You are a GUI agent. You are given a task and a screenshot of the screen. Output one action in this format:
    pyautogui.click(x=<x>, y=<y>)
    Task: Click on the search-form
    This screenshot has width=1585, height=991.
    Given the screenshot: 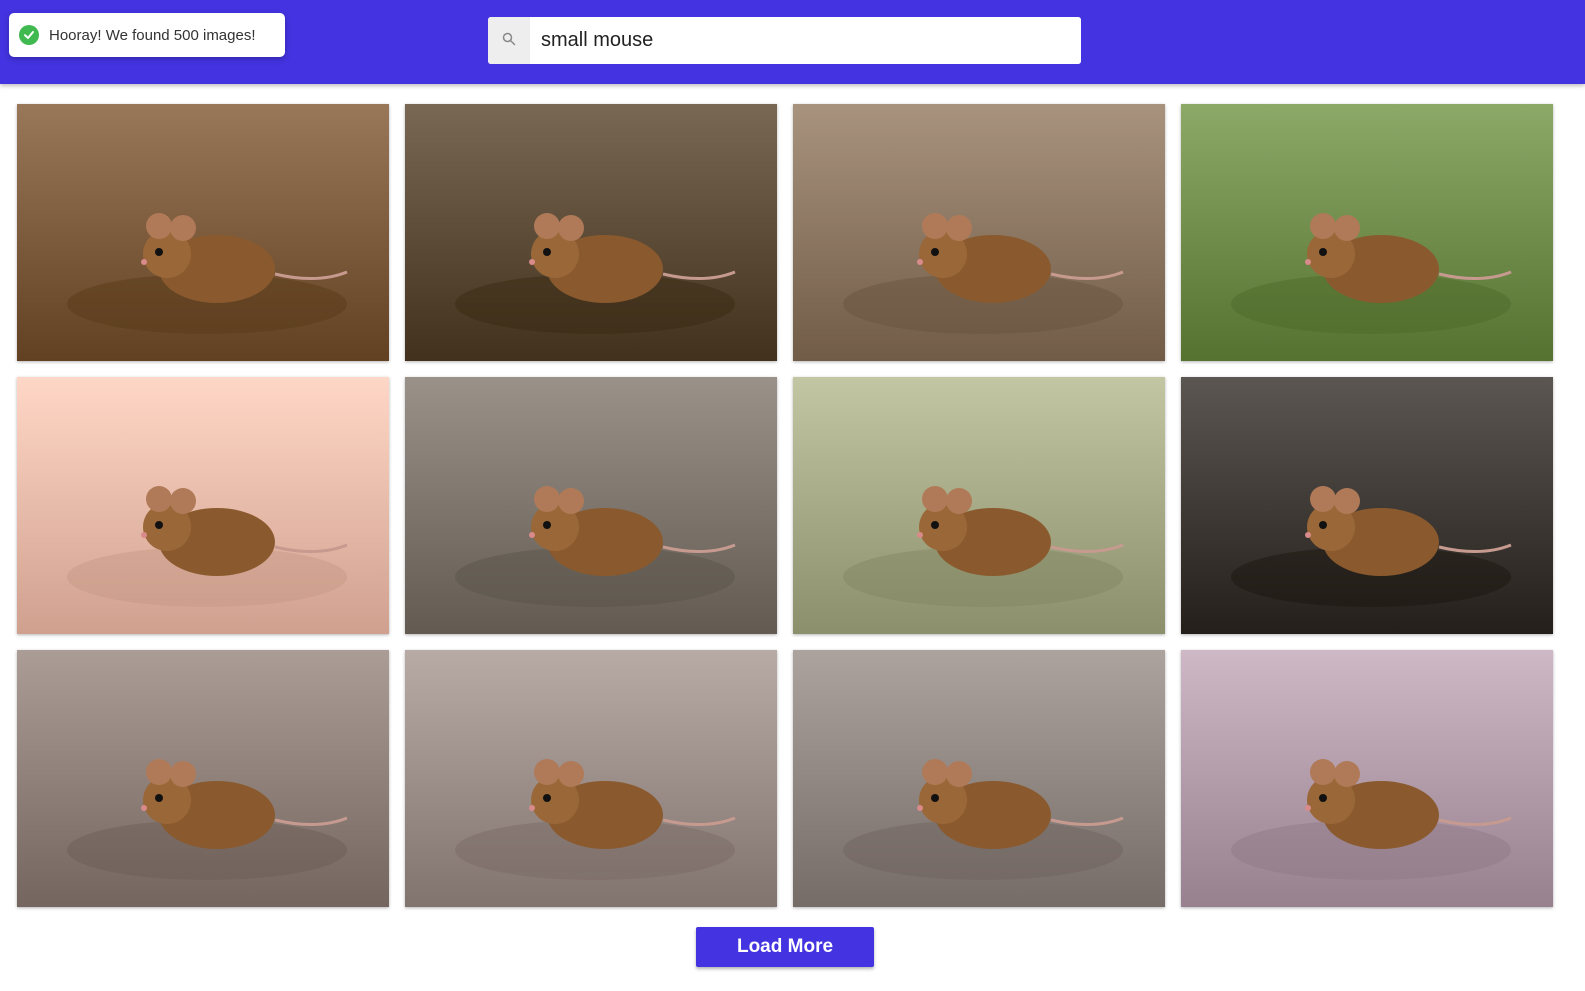 What is the action you would take?
    pyautogui.click(x=784, y=40)
    